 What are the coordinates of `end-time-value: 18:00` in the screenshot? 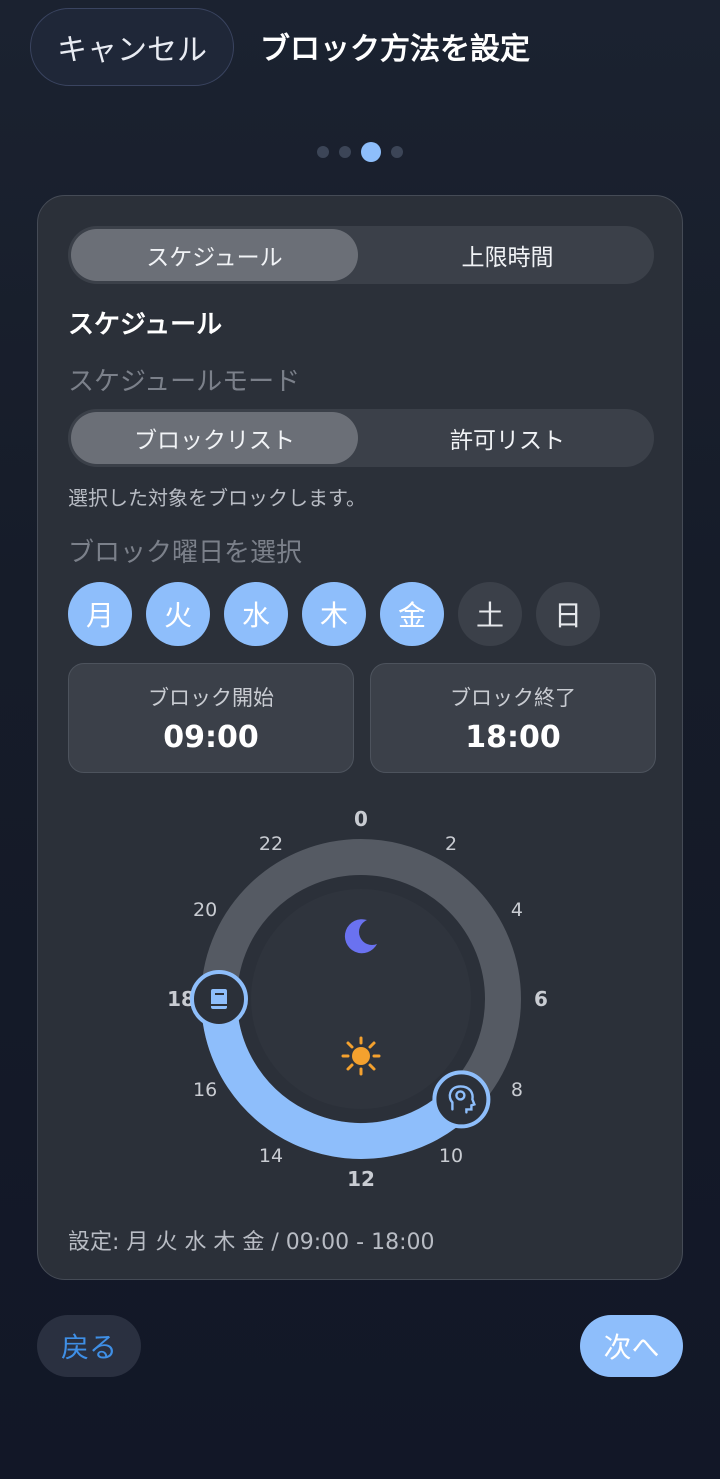 It's located at (513, 737).